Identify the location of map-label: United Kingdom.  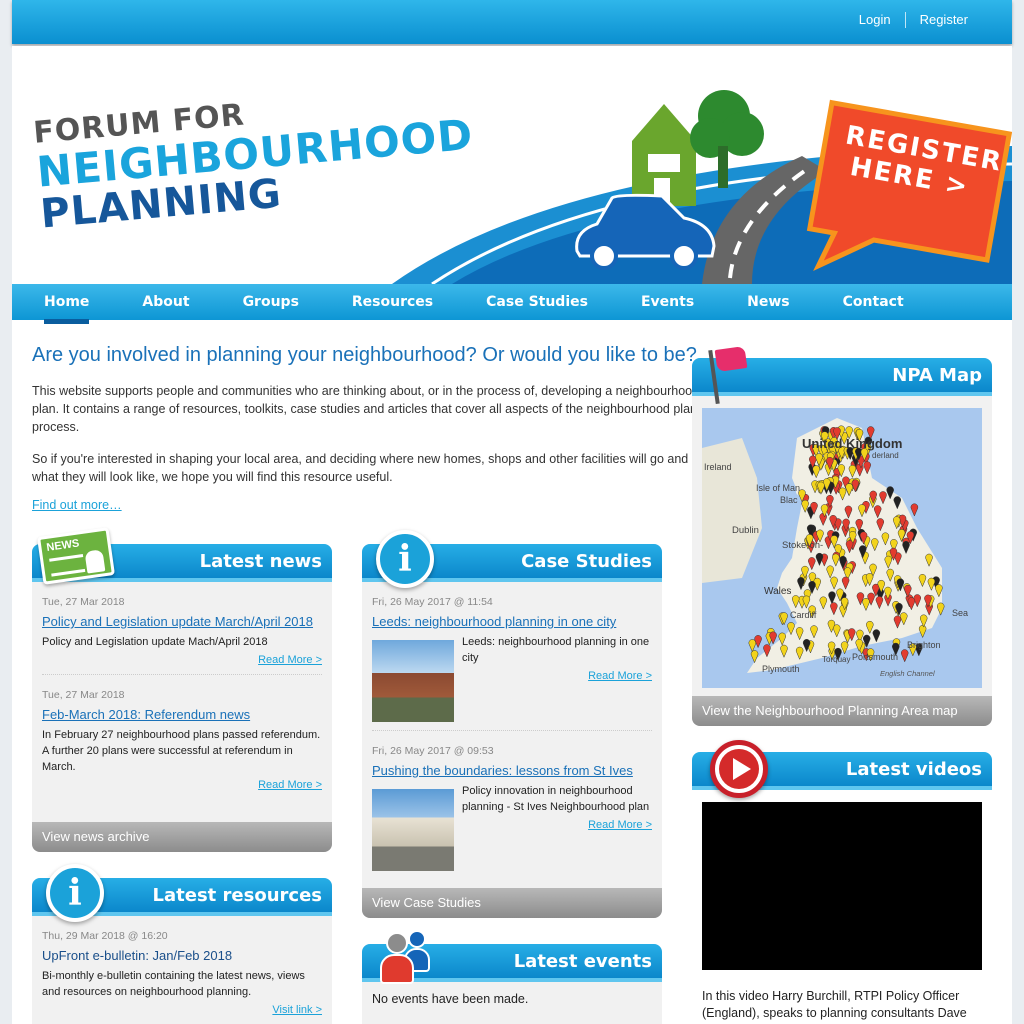
(852, 443).